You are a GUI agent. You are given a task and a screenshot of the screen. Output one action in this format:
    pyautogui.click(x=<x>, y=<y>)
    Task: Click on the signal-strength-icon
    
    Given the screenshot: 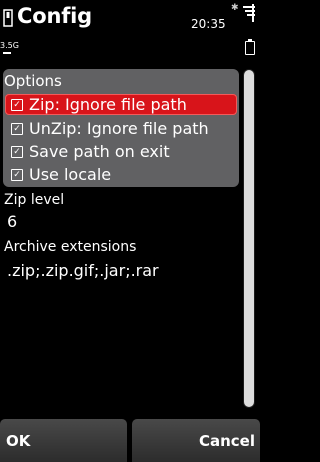 What is the action you would take?
    pyautogui.click(x=7, y=53)
    